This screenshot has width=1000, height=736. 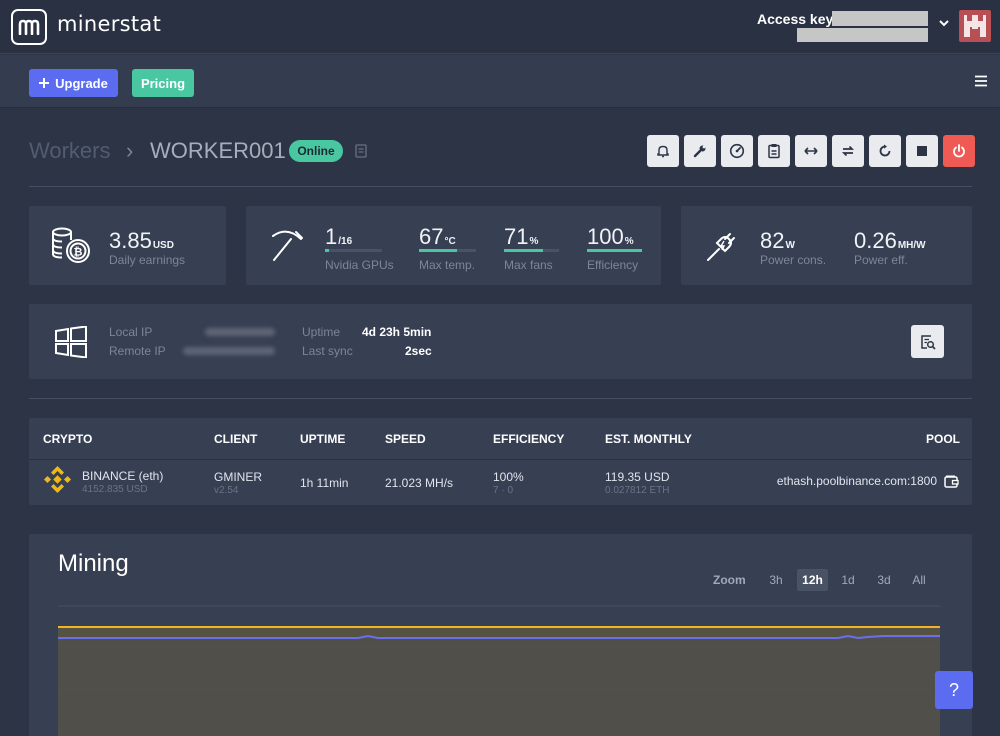 I want to click on last-sync-value: 2sec, so click(x=418, y=351).